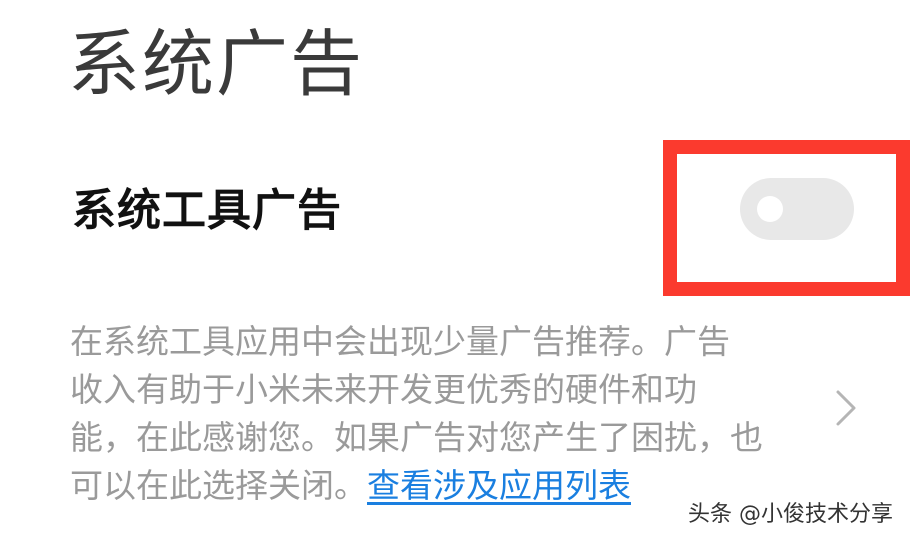  I want to click on description-line-4-text: 可以在此选择关闭。, so click(218, 485).